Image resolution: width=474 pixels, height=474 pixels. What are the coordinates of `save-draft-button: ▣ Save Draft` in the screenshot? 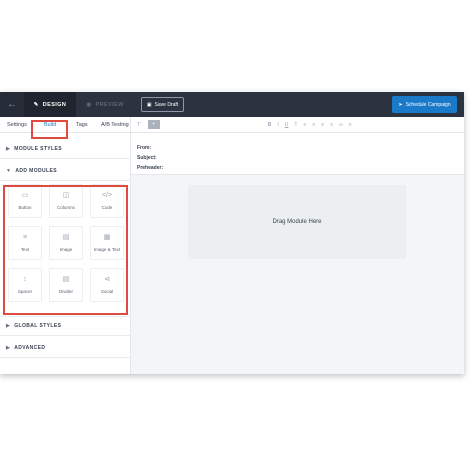 It's located at (162, 104).